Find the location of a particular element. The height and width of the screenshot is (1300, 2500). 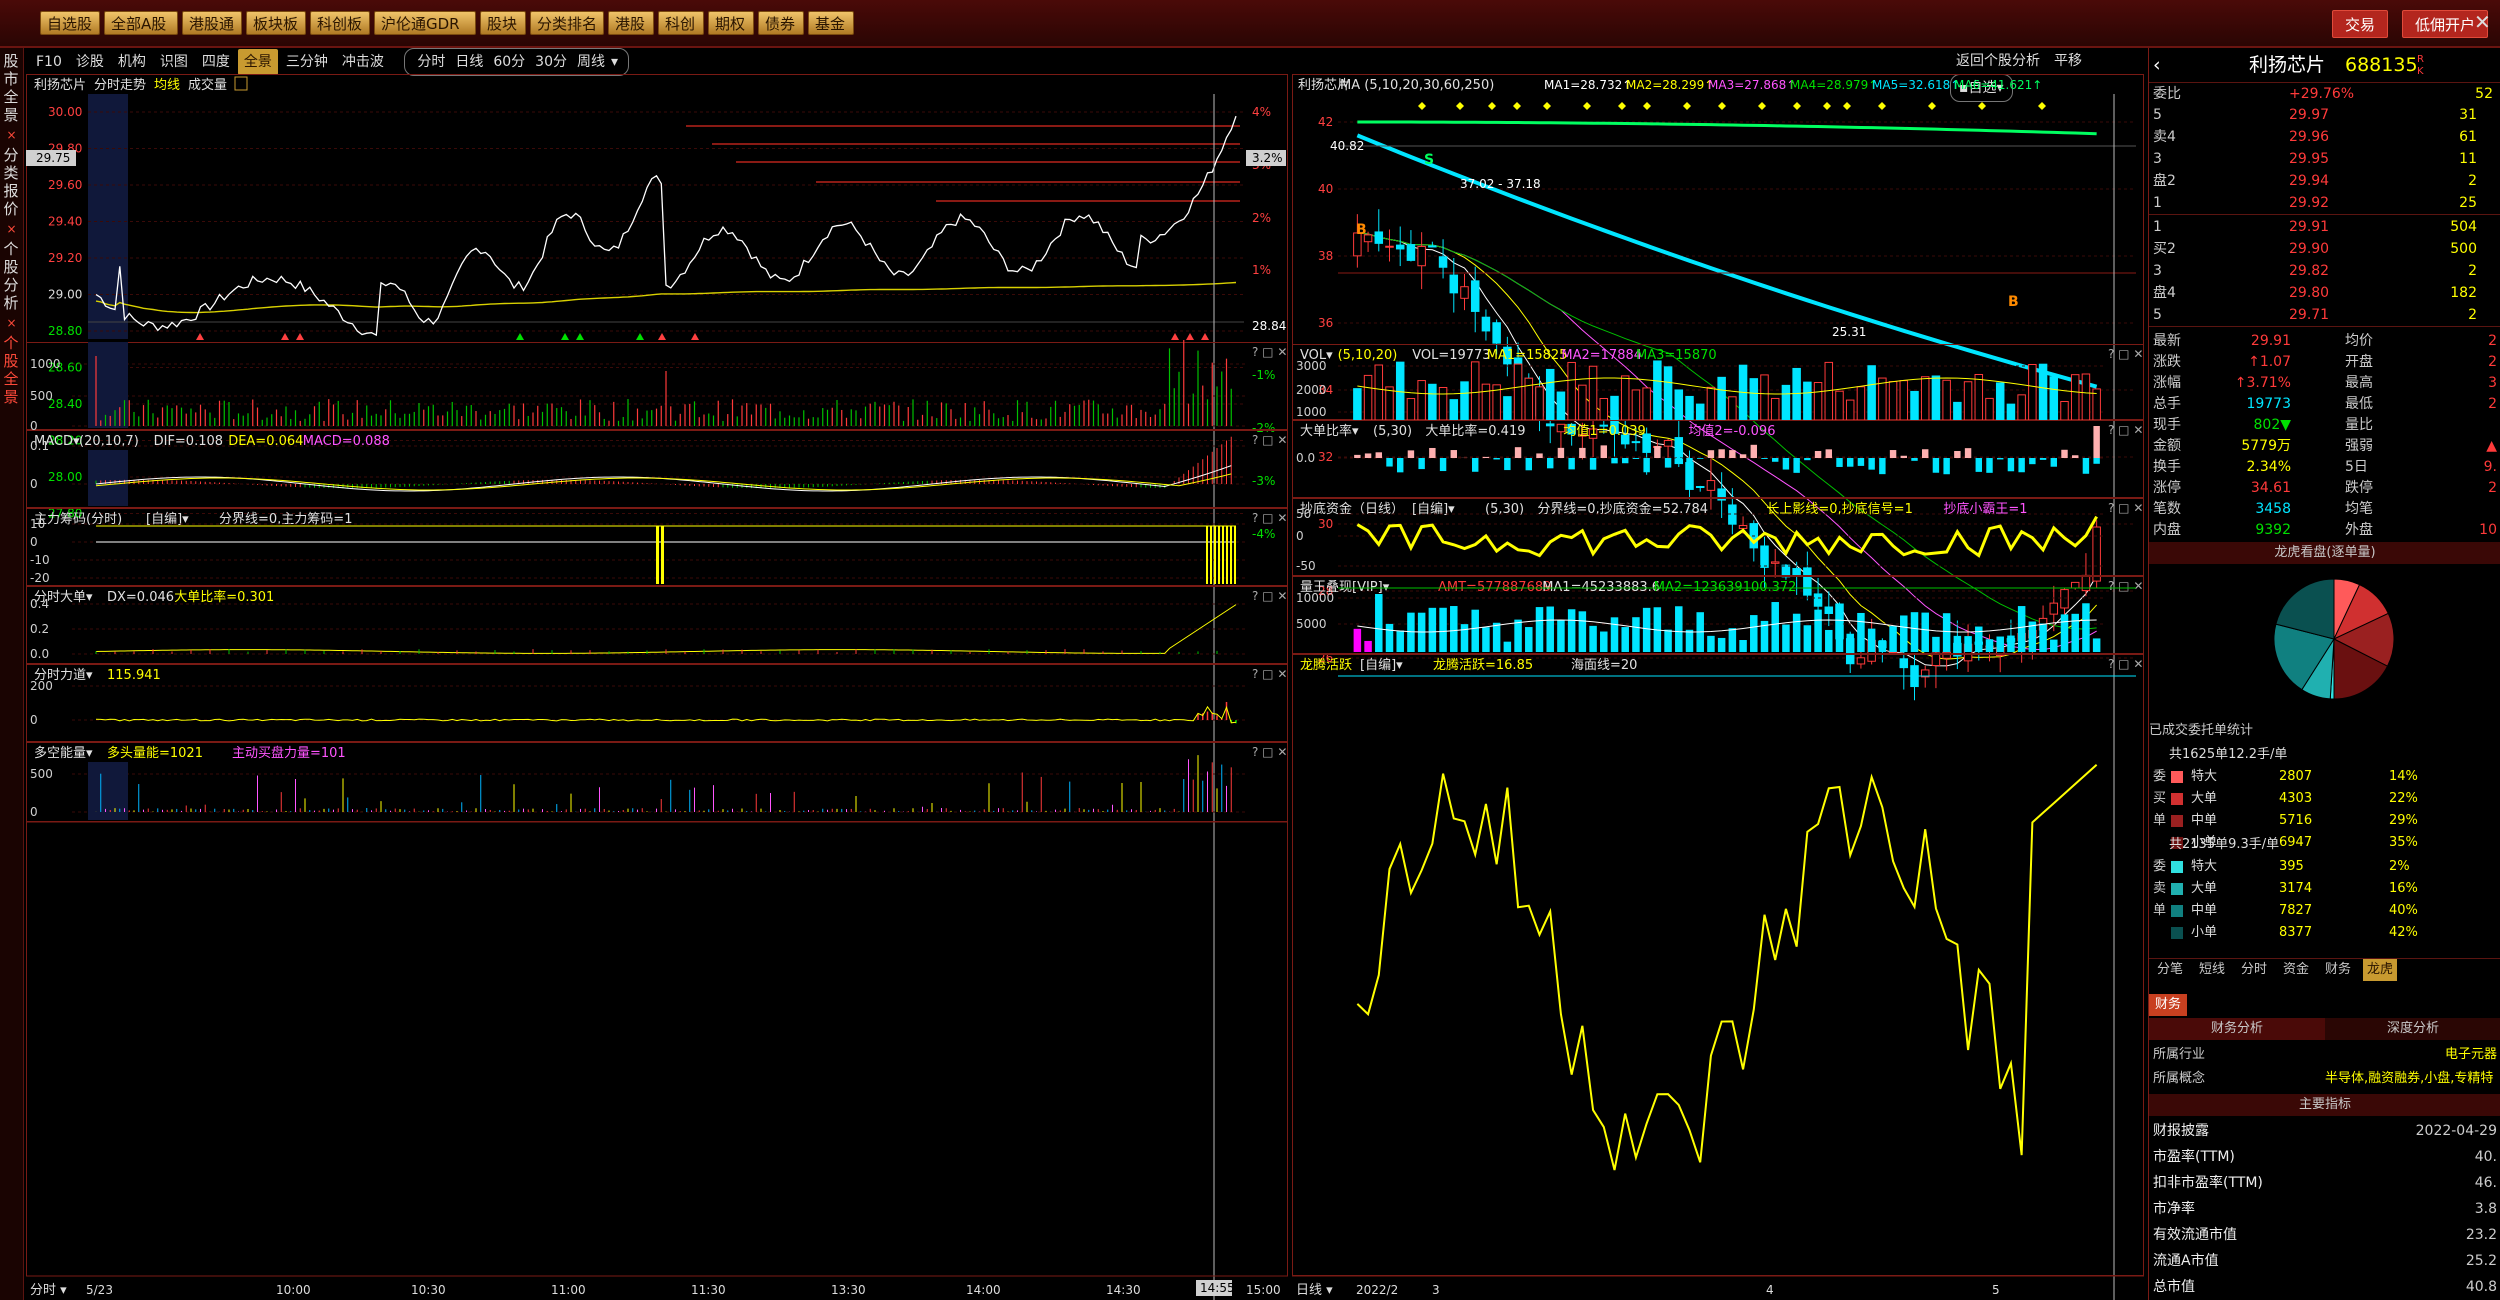

menu-item: 港股 is located at coordinates (631, 23).